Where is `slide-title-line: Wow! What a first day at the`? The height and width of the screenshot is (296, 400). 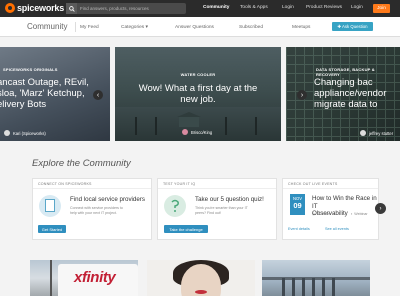 slide-title-line: Wow! What a first day at the is located at coordinates (198, 88).